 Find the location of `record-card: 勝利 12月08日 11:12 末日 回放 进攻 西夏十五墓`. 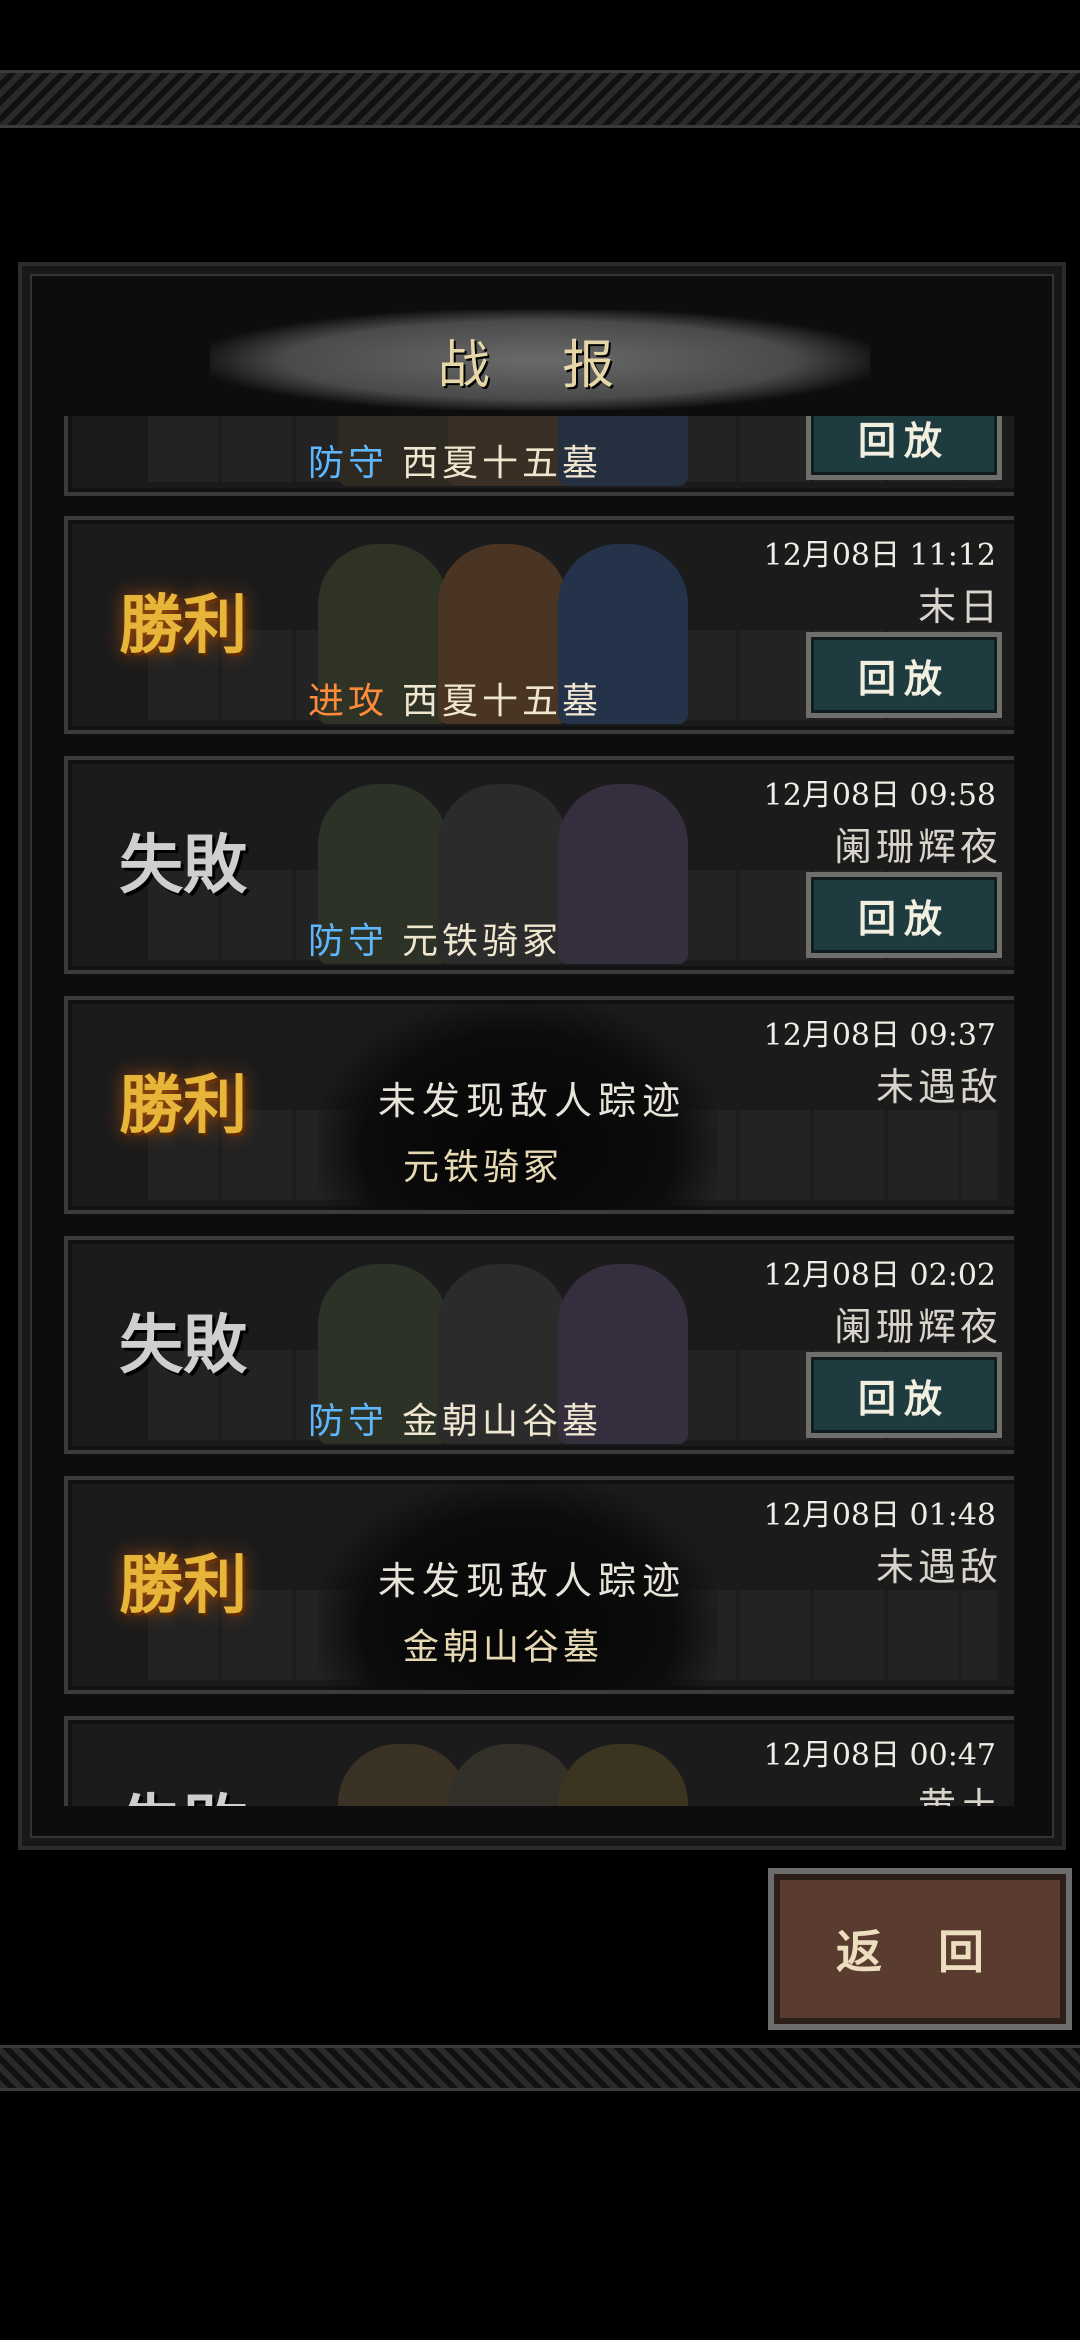

record-card: 勝利 12月08日 11:12 末日 回放 进攻 西夏十五墓 is located at coordinates (539, 625).